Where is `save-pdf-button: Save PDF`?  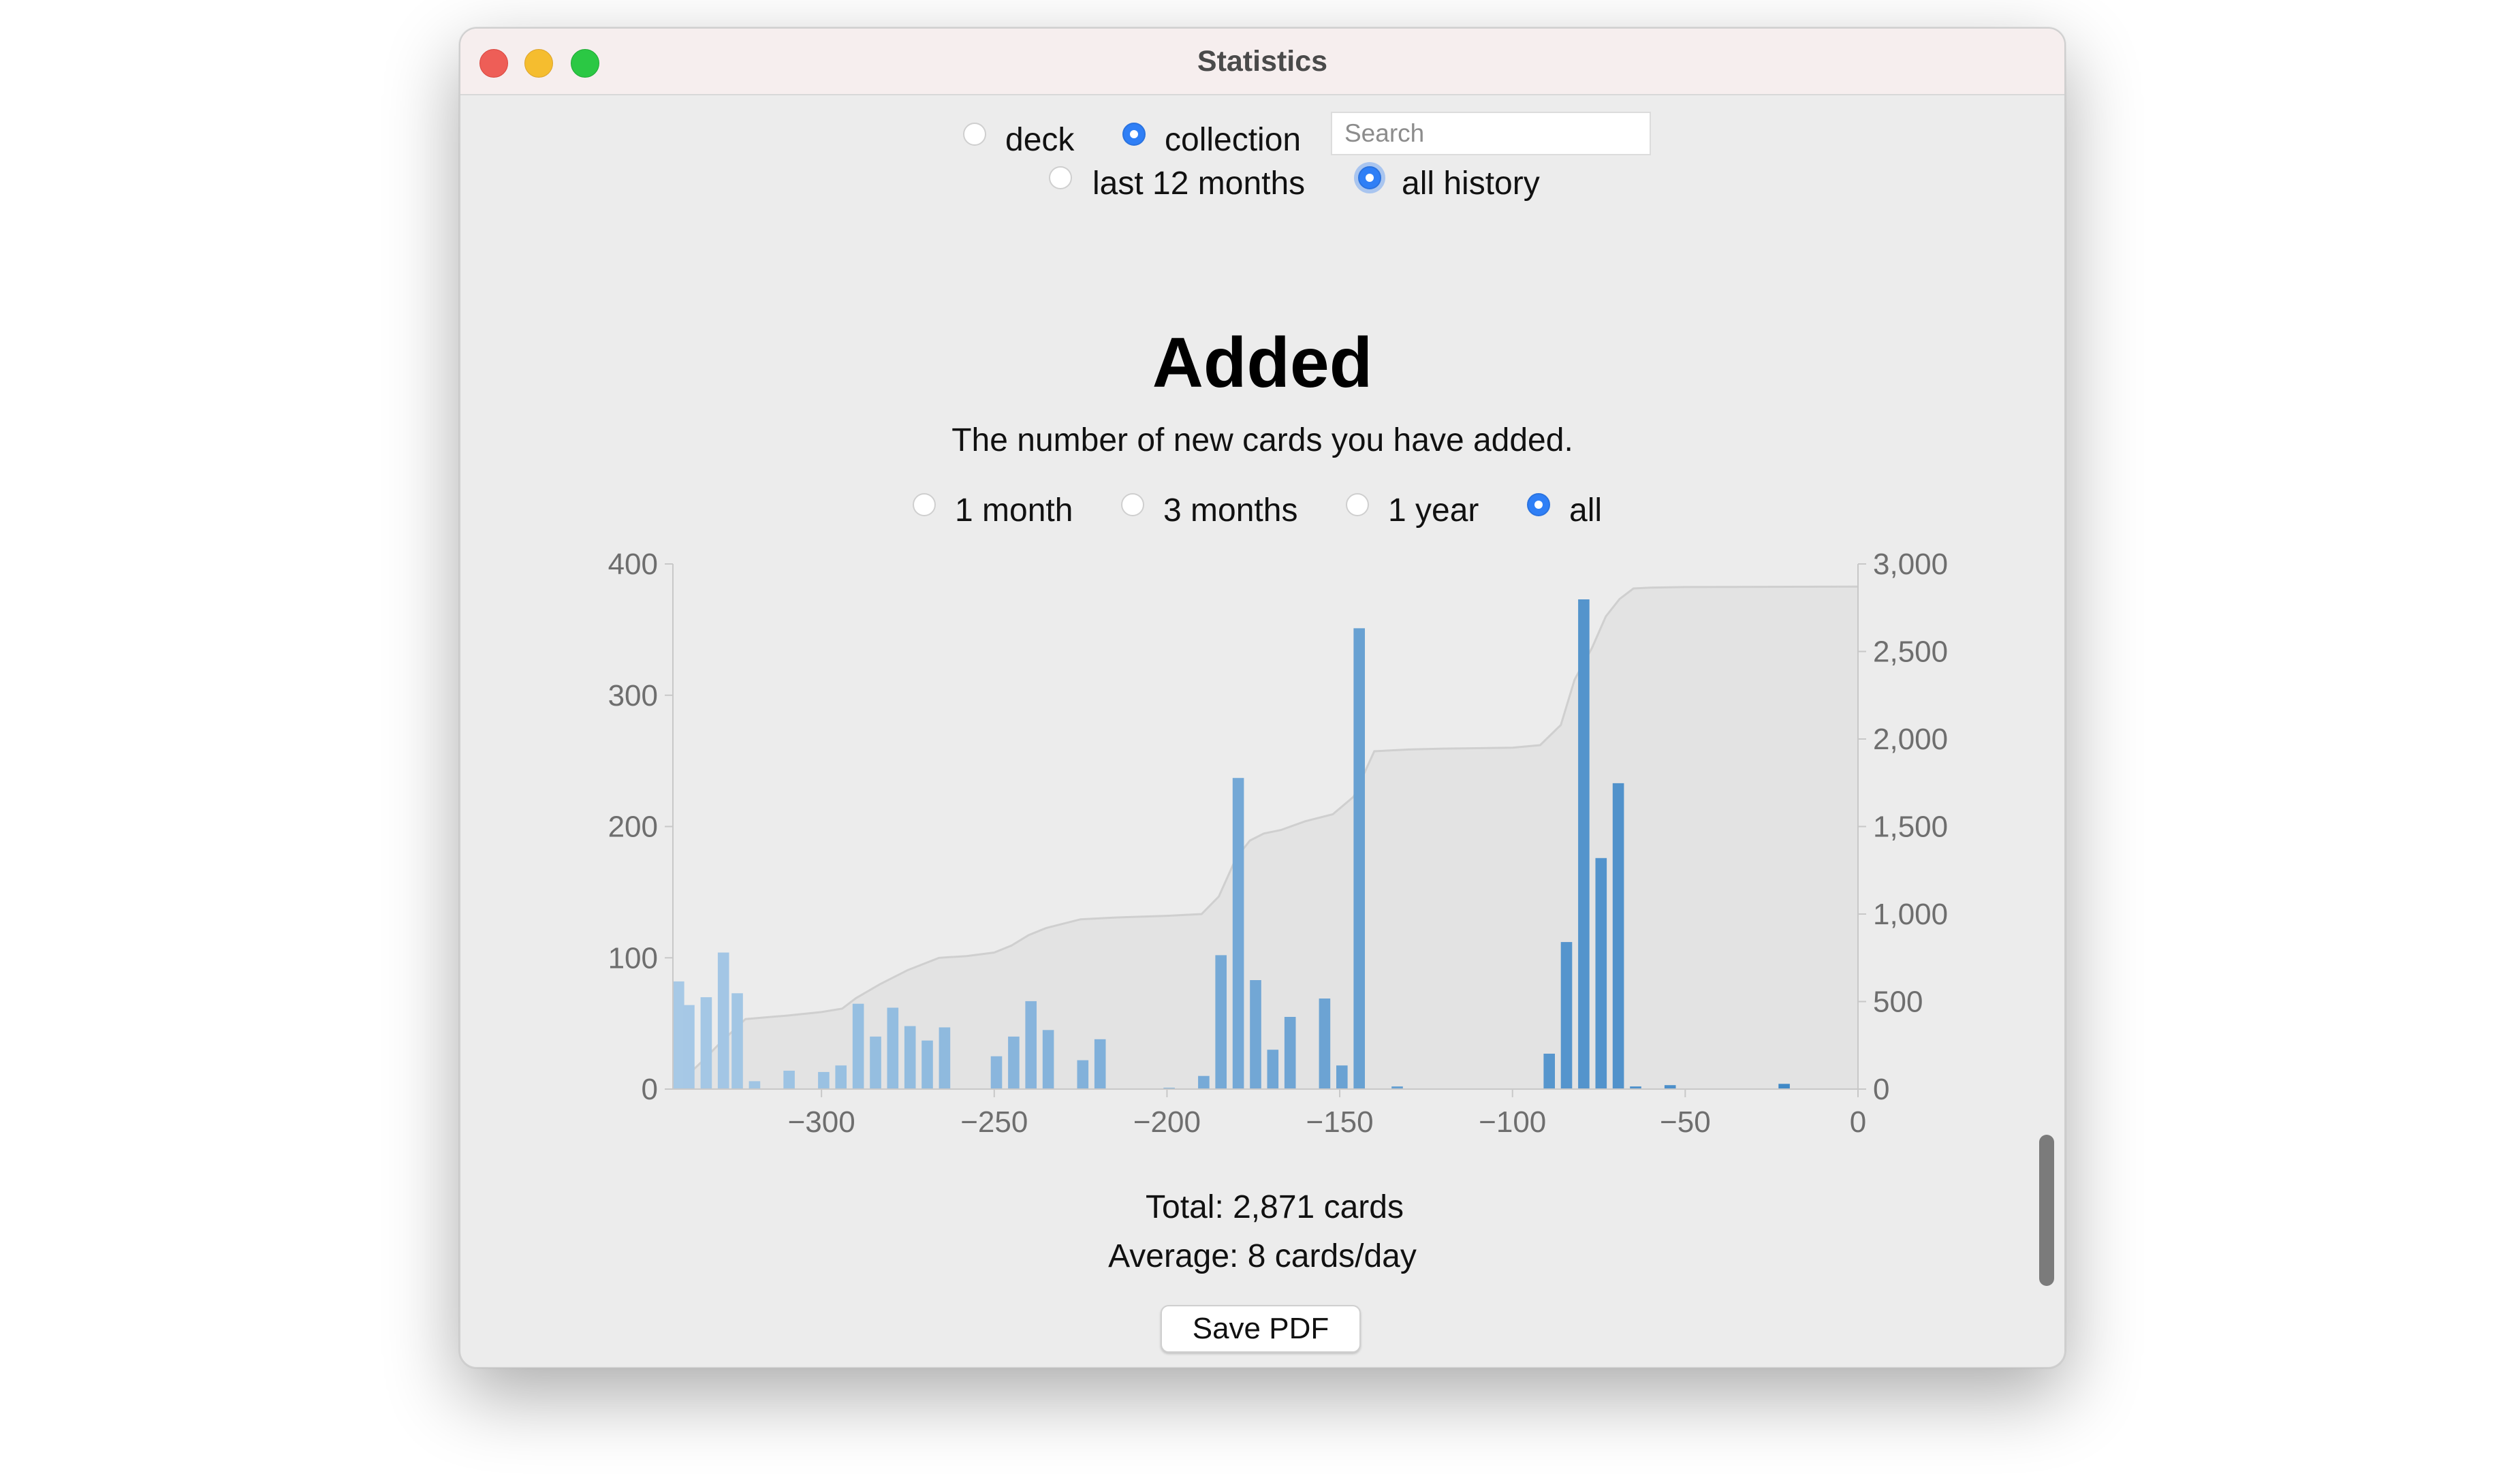 save-pdf-button: Save PDF is located at coordinates (1261, 1329).